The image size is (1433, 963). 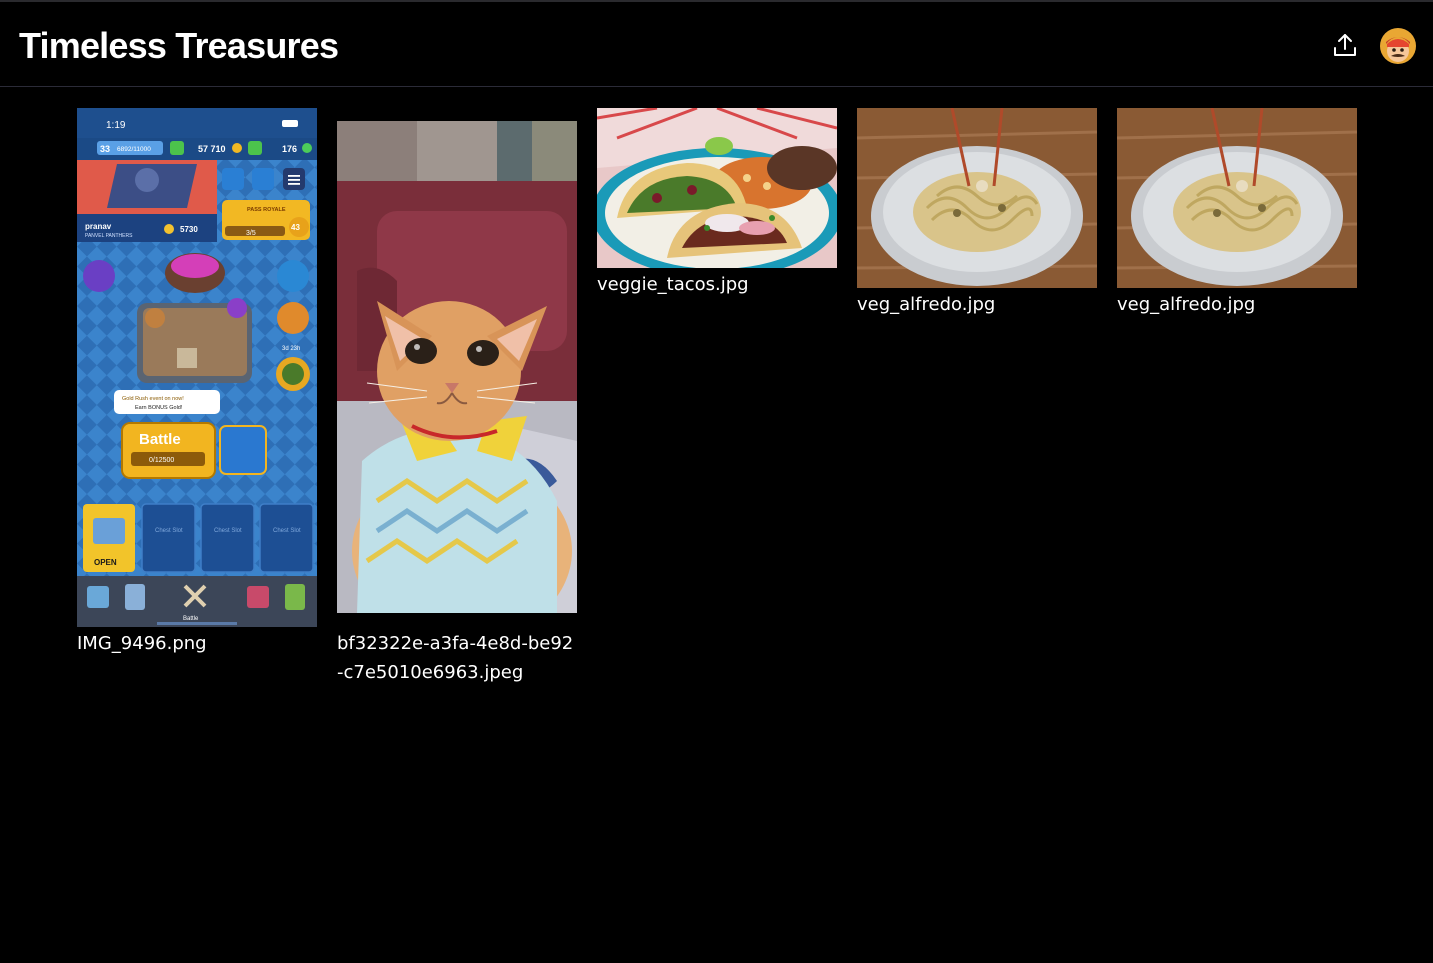 I want to click on battle-label: Battle, so click(x=160, y=439).